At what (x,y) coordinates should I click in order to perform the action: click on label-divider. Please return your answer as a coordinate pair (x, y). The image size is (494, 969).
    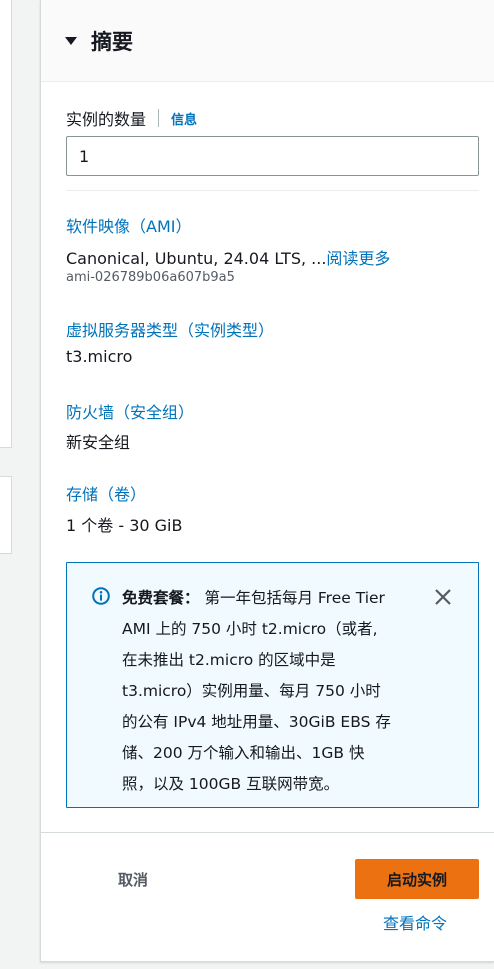
    Looking at the image, I should click on (159, 118).